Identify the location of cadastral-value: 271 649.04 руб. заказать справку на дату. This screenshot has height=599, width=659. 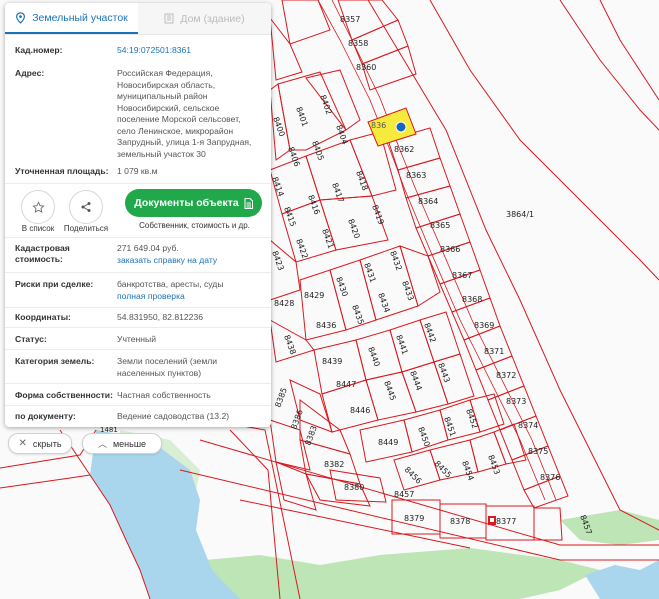
(190, 254).